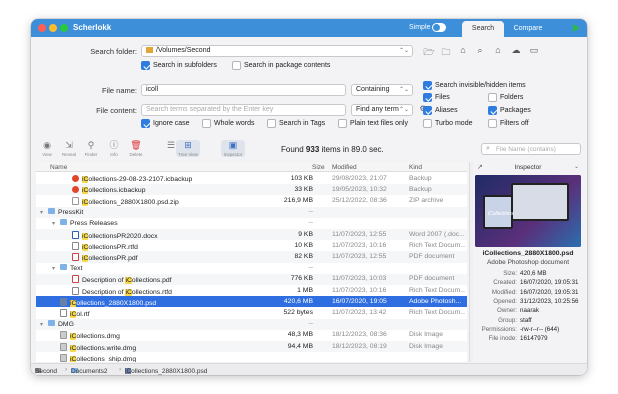  Describe the element at coordinates (91, 148) in the screenshot. I see `finder-button: ⚲ Finder` at that location.